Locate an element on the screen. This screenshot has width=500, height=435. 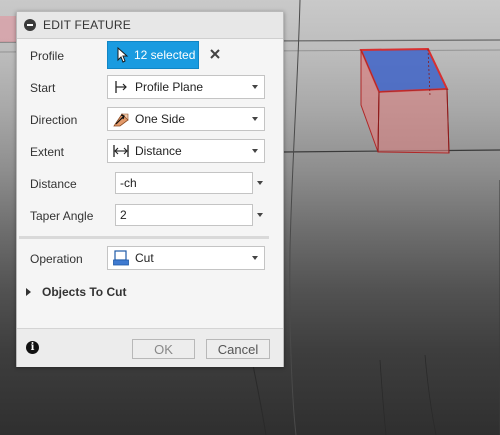
collapse-dialog-icon is located at coordinates (30, 25).